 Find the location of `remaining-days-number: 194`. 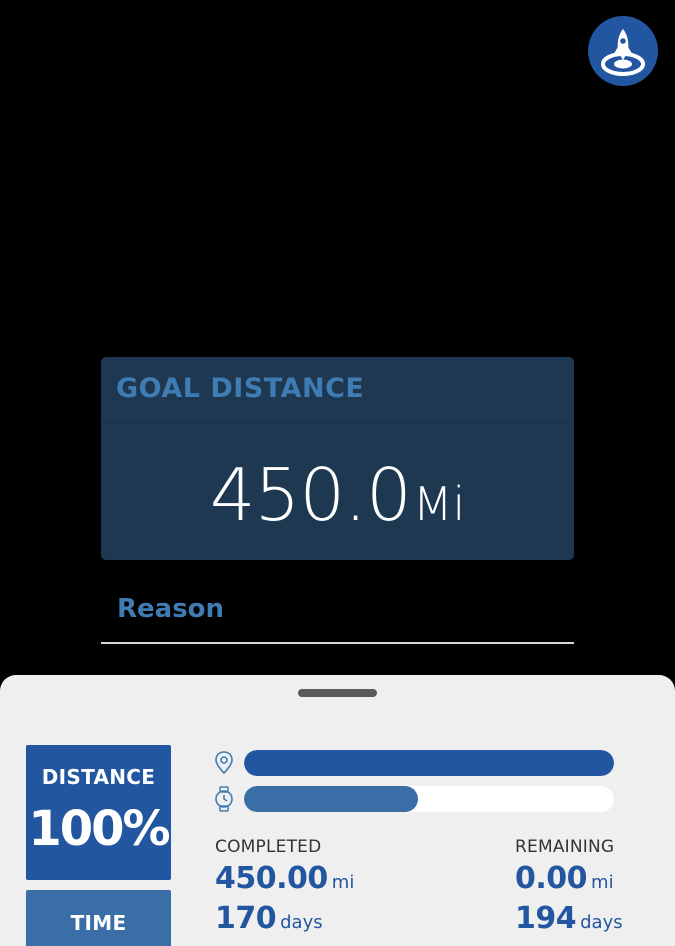

remaining-days-number: 194 is located at coordinates (546, 918).